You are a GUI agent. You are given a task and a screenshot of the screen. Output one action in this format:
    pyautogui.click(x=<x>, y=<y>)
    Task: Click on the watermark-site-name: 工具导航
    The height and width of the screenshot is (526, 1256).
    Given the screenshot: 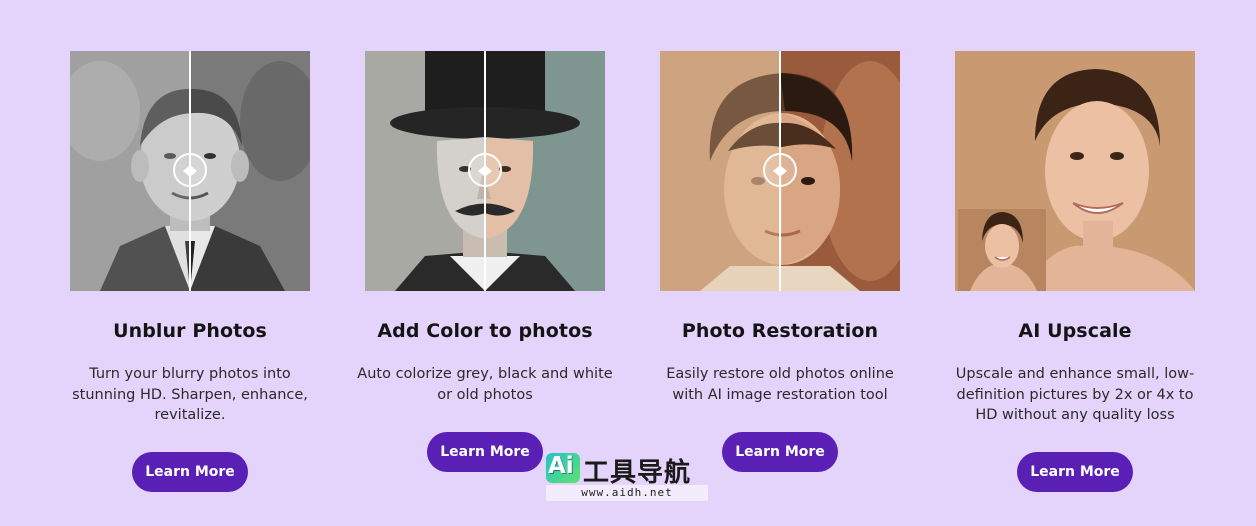 What is the action you would take?
    pyautogui.click(x=637, y=473)
    